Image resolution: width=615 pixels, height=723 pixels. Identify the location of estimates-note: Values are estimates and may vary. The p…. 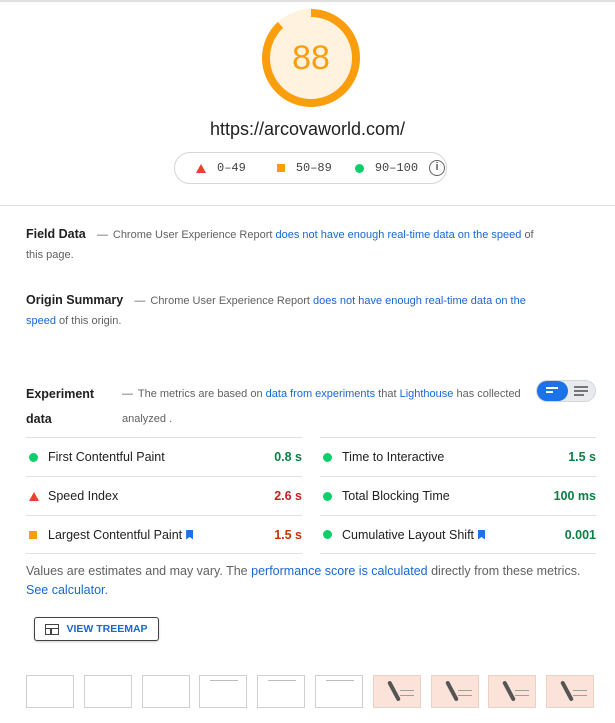
(316, 581).